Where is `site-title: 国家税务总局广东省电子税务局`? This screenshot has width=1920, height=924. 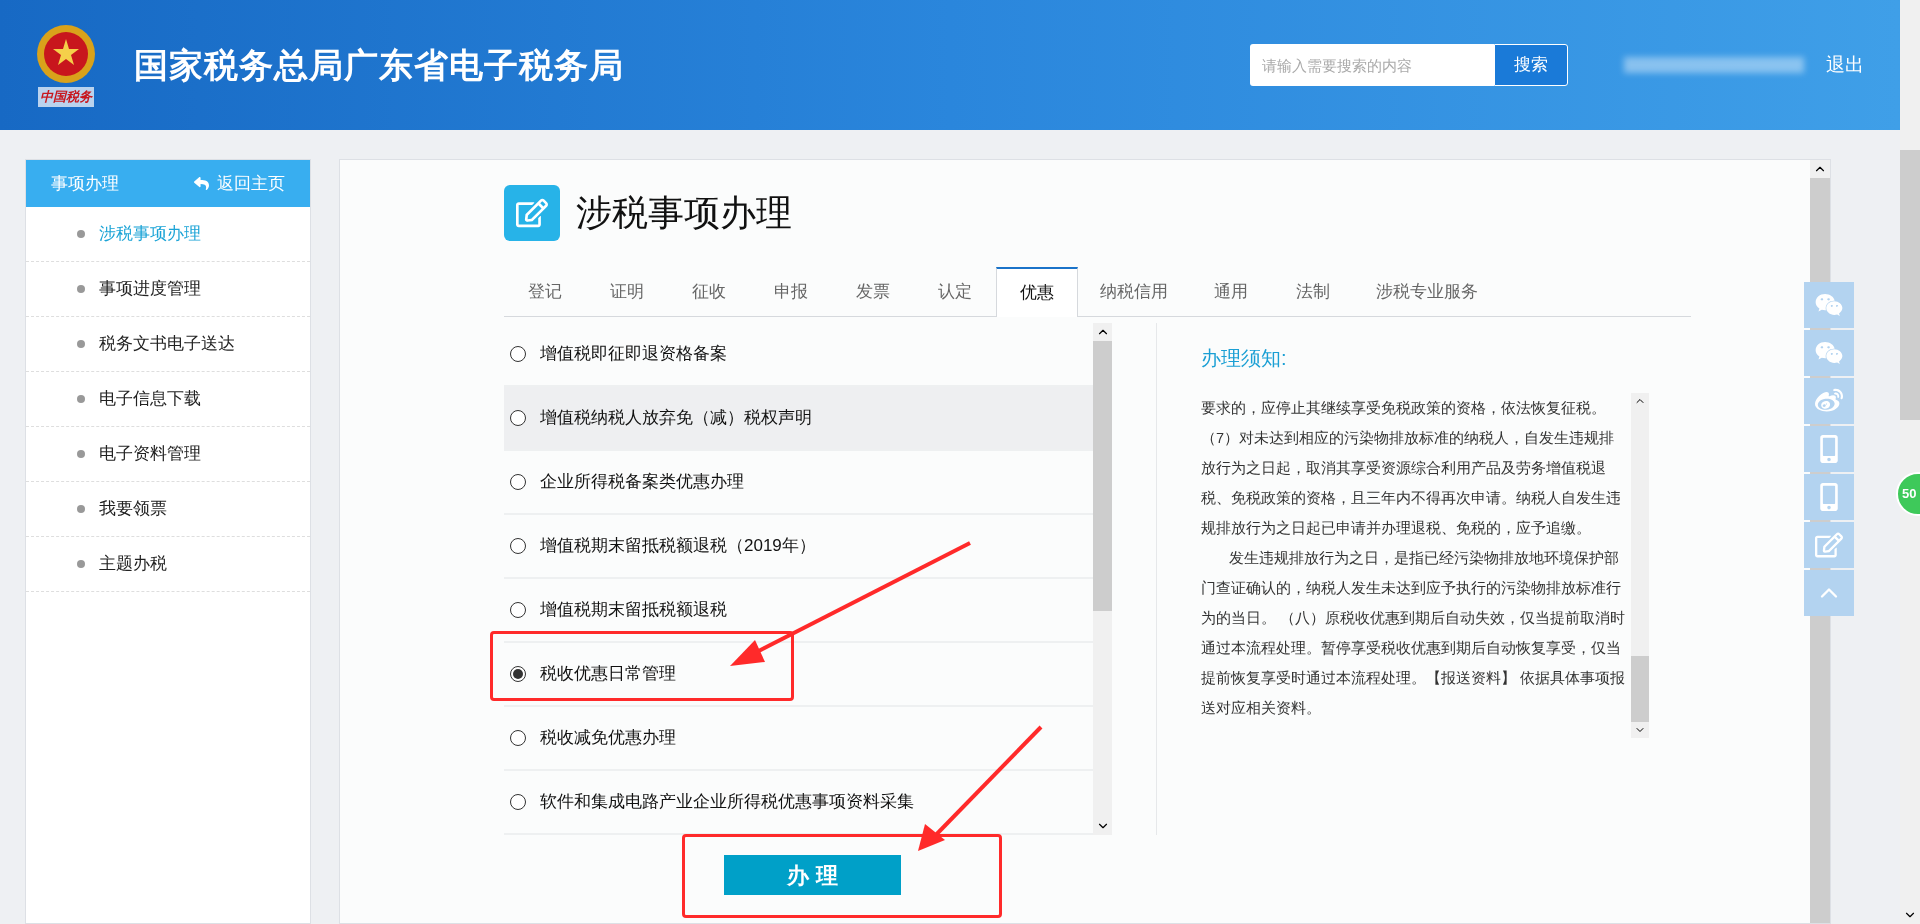 site-title: 国家税务总局广东省电子税务局 is located at coordinates (379, 65).